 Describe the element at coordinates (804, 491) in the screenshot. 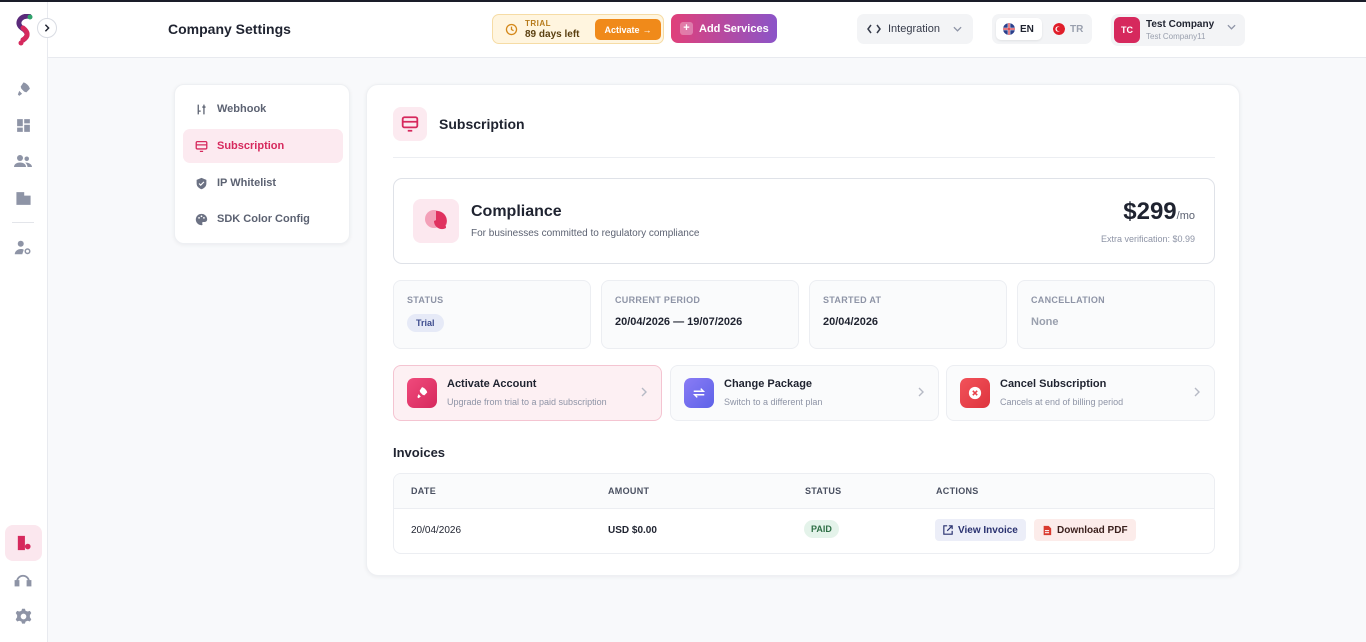

I see `table-header: DATE AMOUNT STATUS ACTIONS` at that location.